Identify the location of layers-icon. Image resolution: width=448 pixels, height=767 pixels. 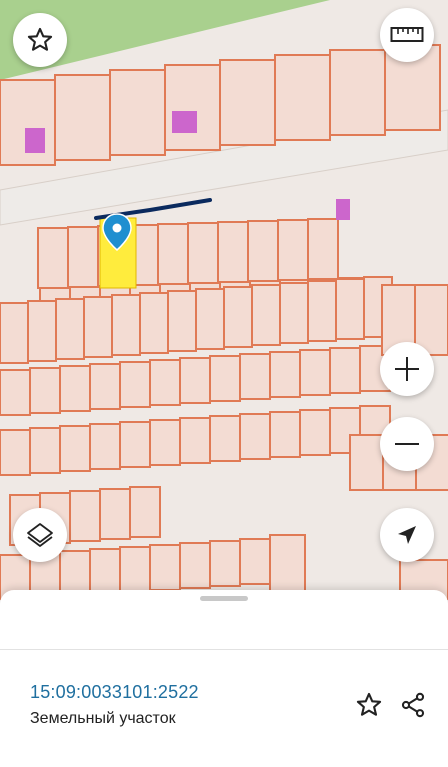
(40, 535).